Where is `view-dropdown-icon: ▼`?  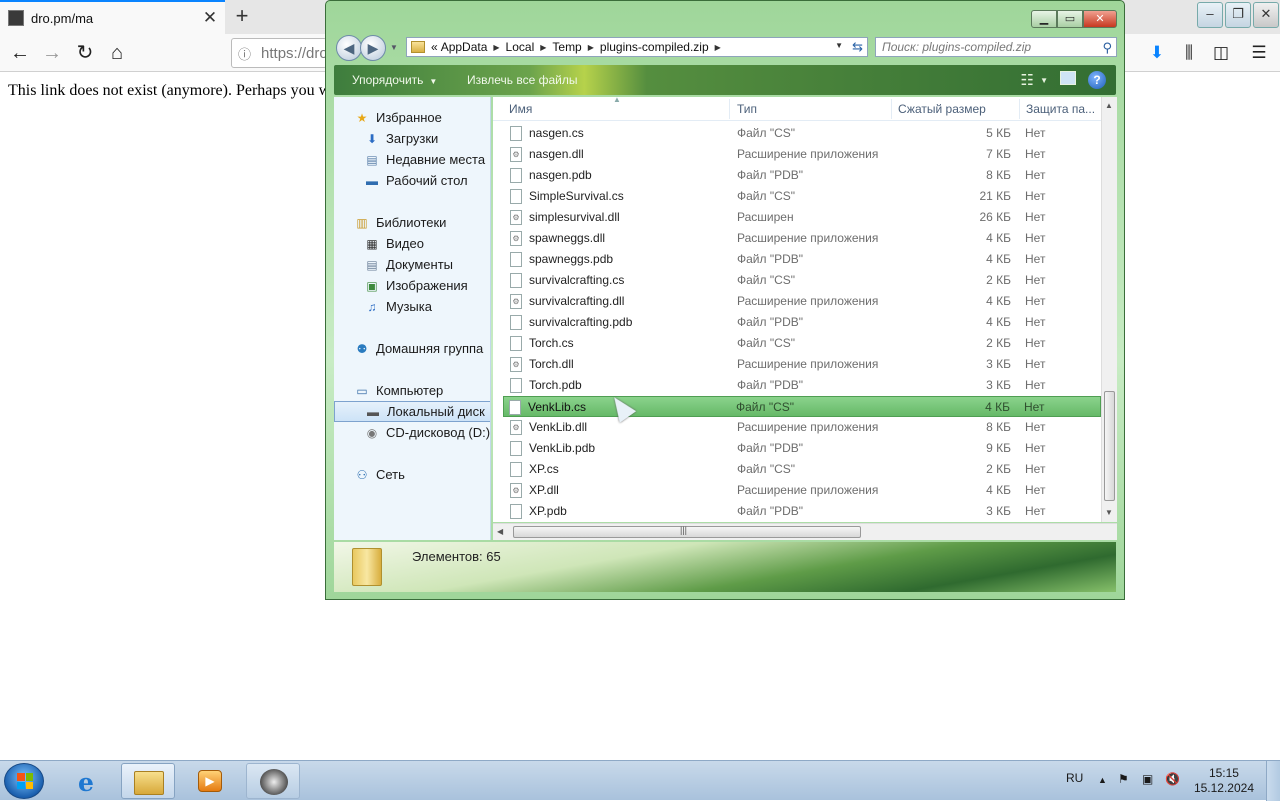 view-dropdown-icon: ▼ is located at coordinates (1044, 80).